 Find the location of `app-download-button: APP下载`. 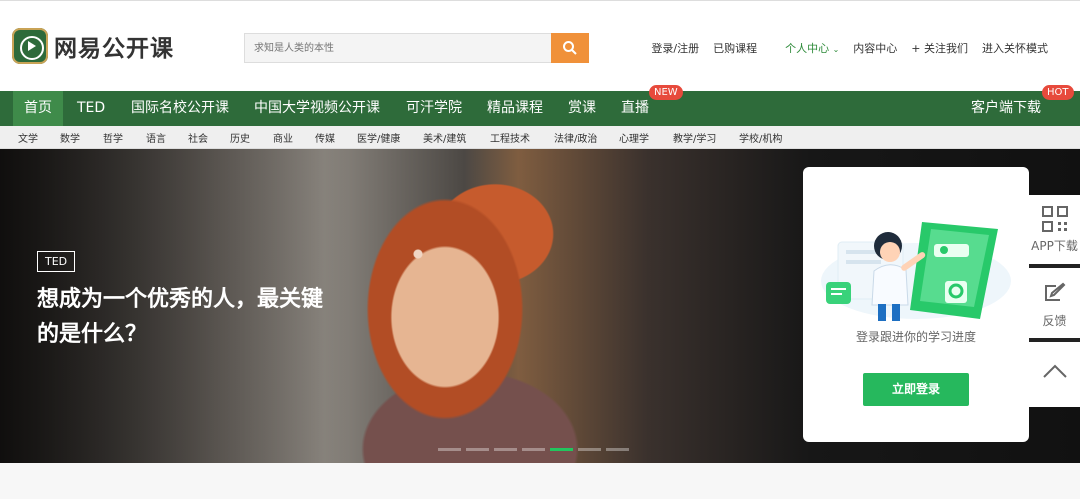

app-download-button: APP下载 is located at coordinates (1054, 229).